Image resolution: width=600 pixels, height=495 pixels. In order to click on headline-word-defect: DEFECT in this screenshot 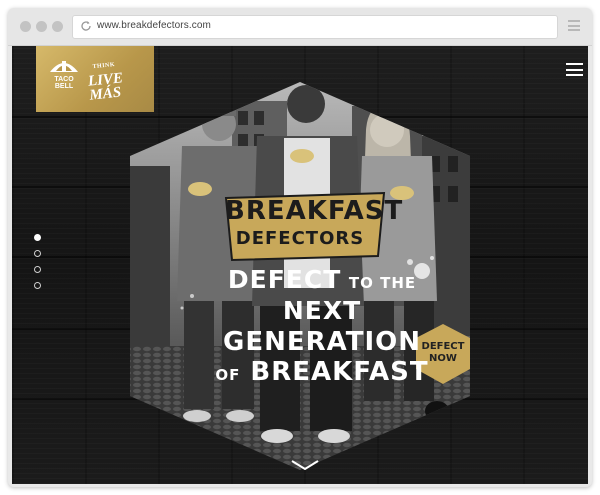, I will do `click(284, 279)`.